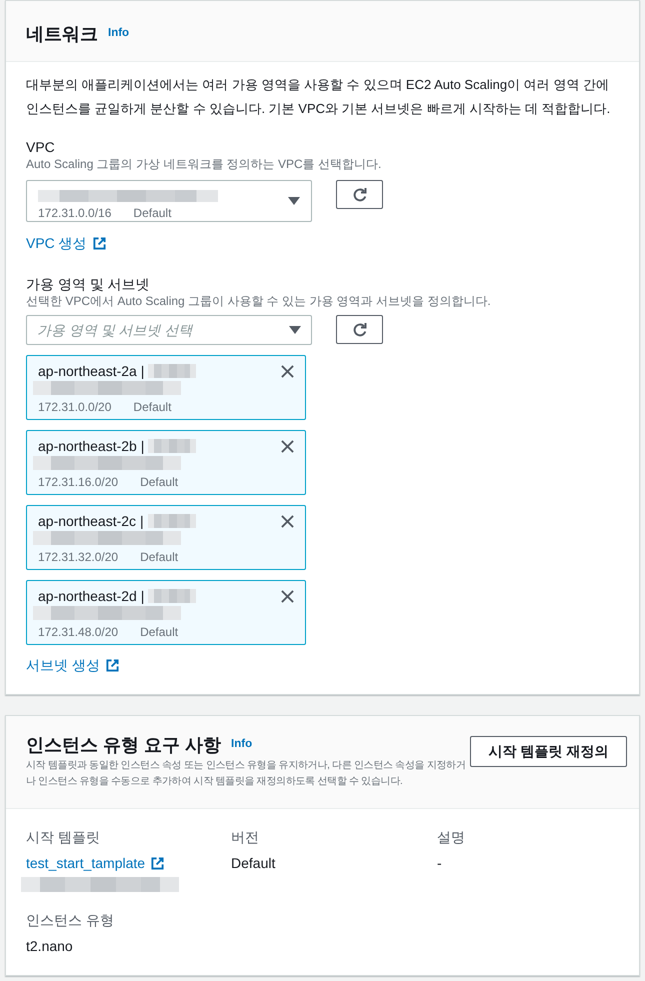 Image resolution: width=645 pixels, height=981 pixels. Describe the element at coordinates (319, 97) in the screenshot. I see `section-description: 대부분의 애플리케이션에서는 여러 가용 영역을 사용할 수 있으며 EC2 Auto Scaling이 여러 영역 간에 인스턴스를 균일하게 분산할 수 있습니다. 기본 VPC와 기본 서브넷은 빠르게 시작하는 데 적합합니다.` at that location.